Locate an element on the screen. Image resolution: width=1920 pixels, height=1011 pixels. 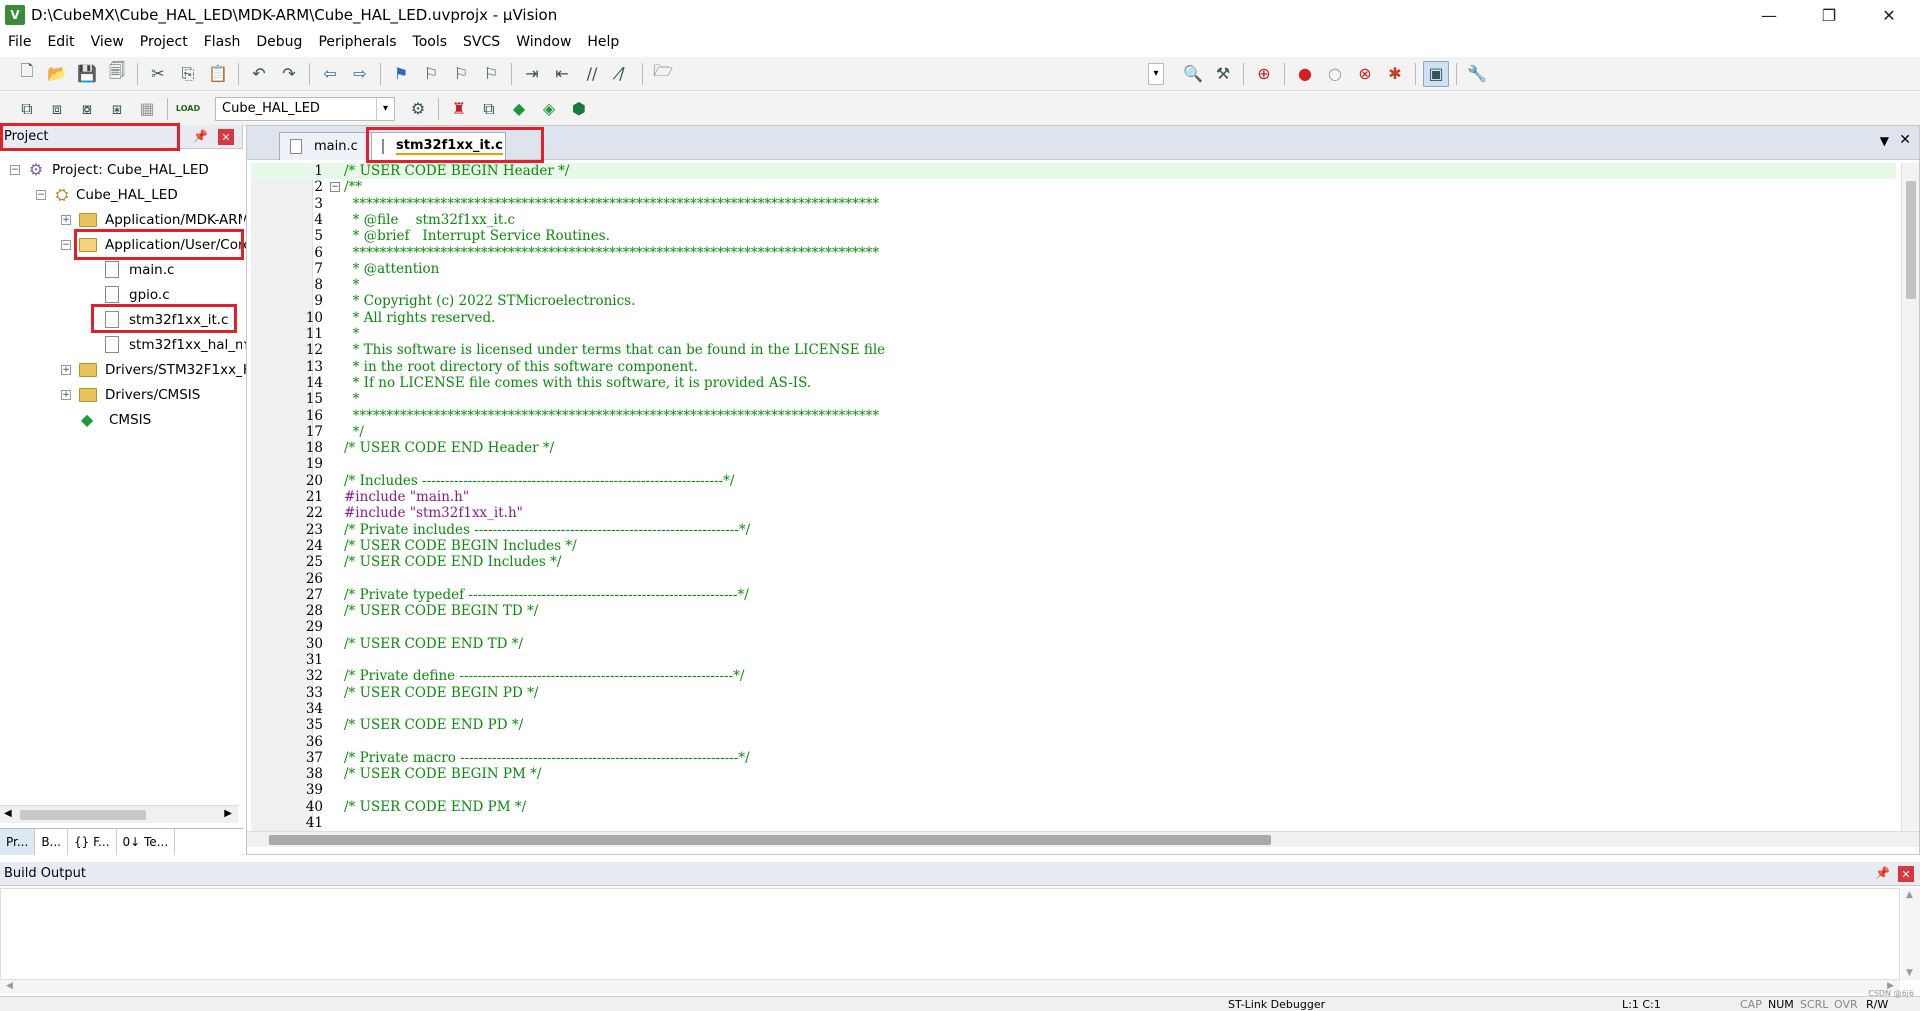
menu-help: Help is located at coordinates (603, 42).